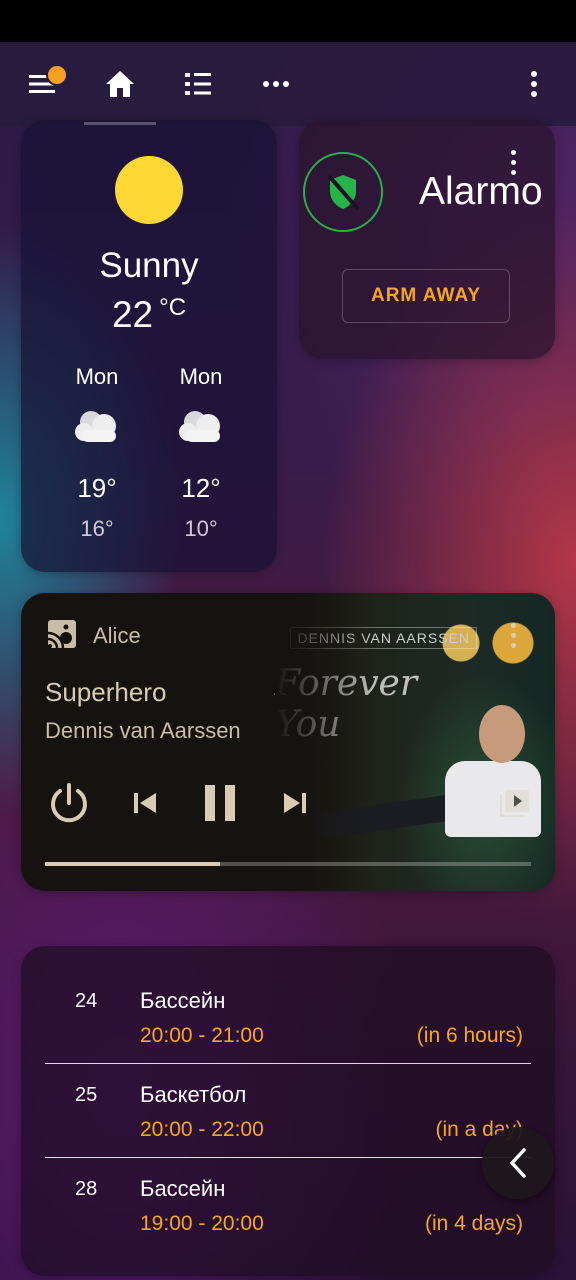 This screenshot has height=1280, width=576. What do you see at coordinates (97, 488) in the screenshot?
I see `forecast-high: 19°` at bounding box center [97, 488].